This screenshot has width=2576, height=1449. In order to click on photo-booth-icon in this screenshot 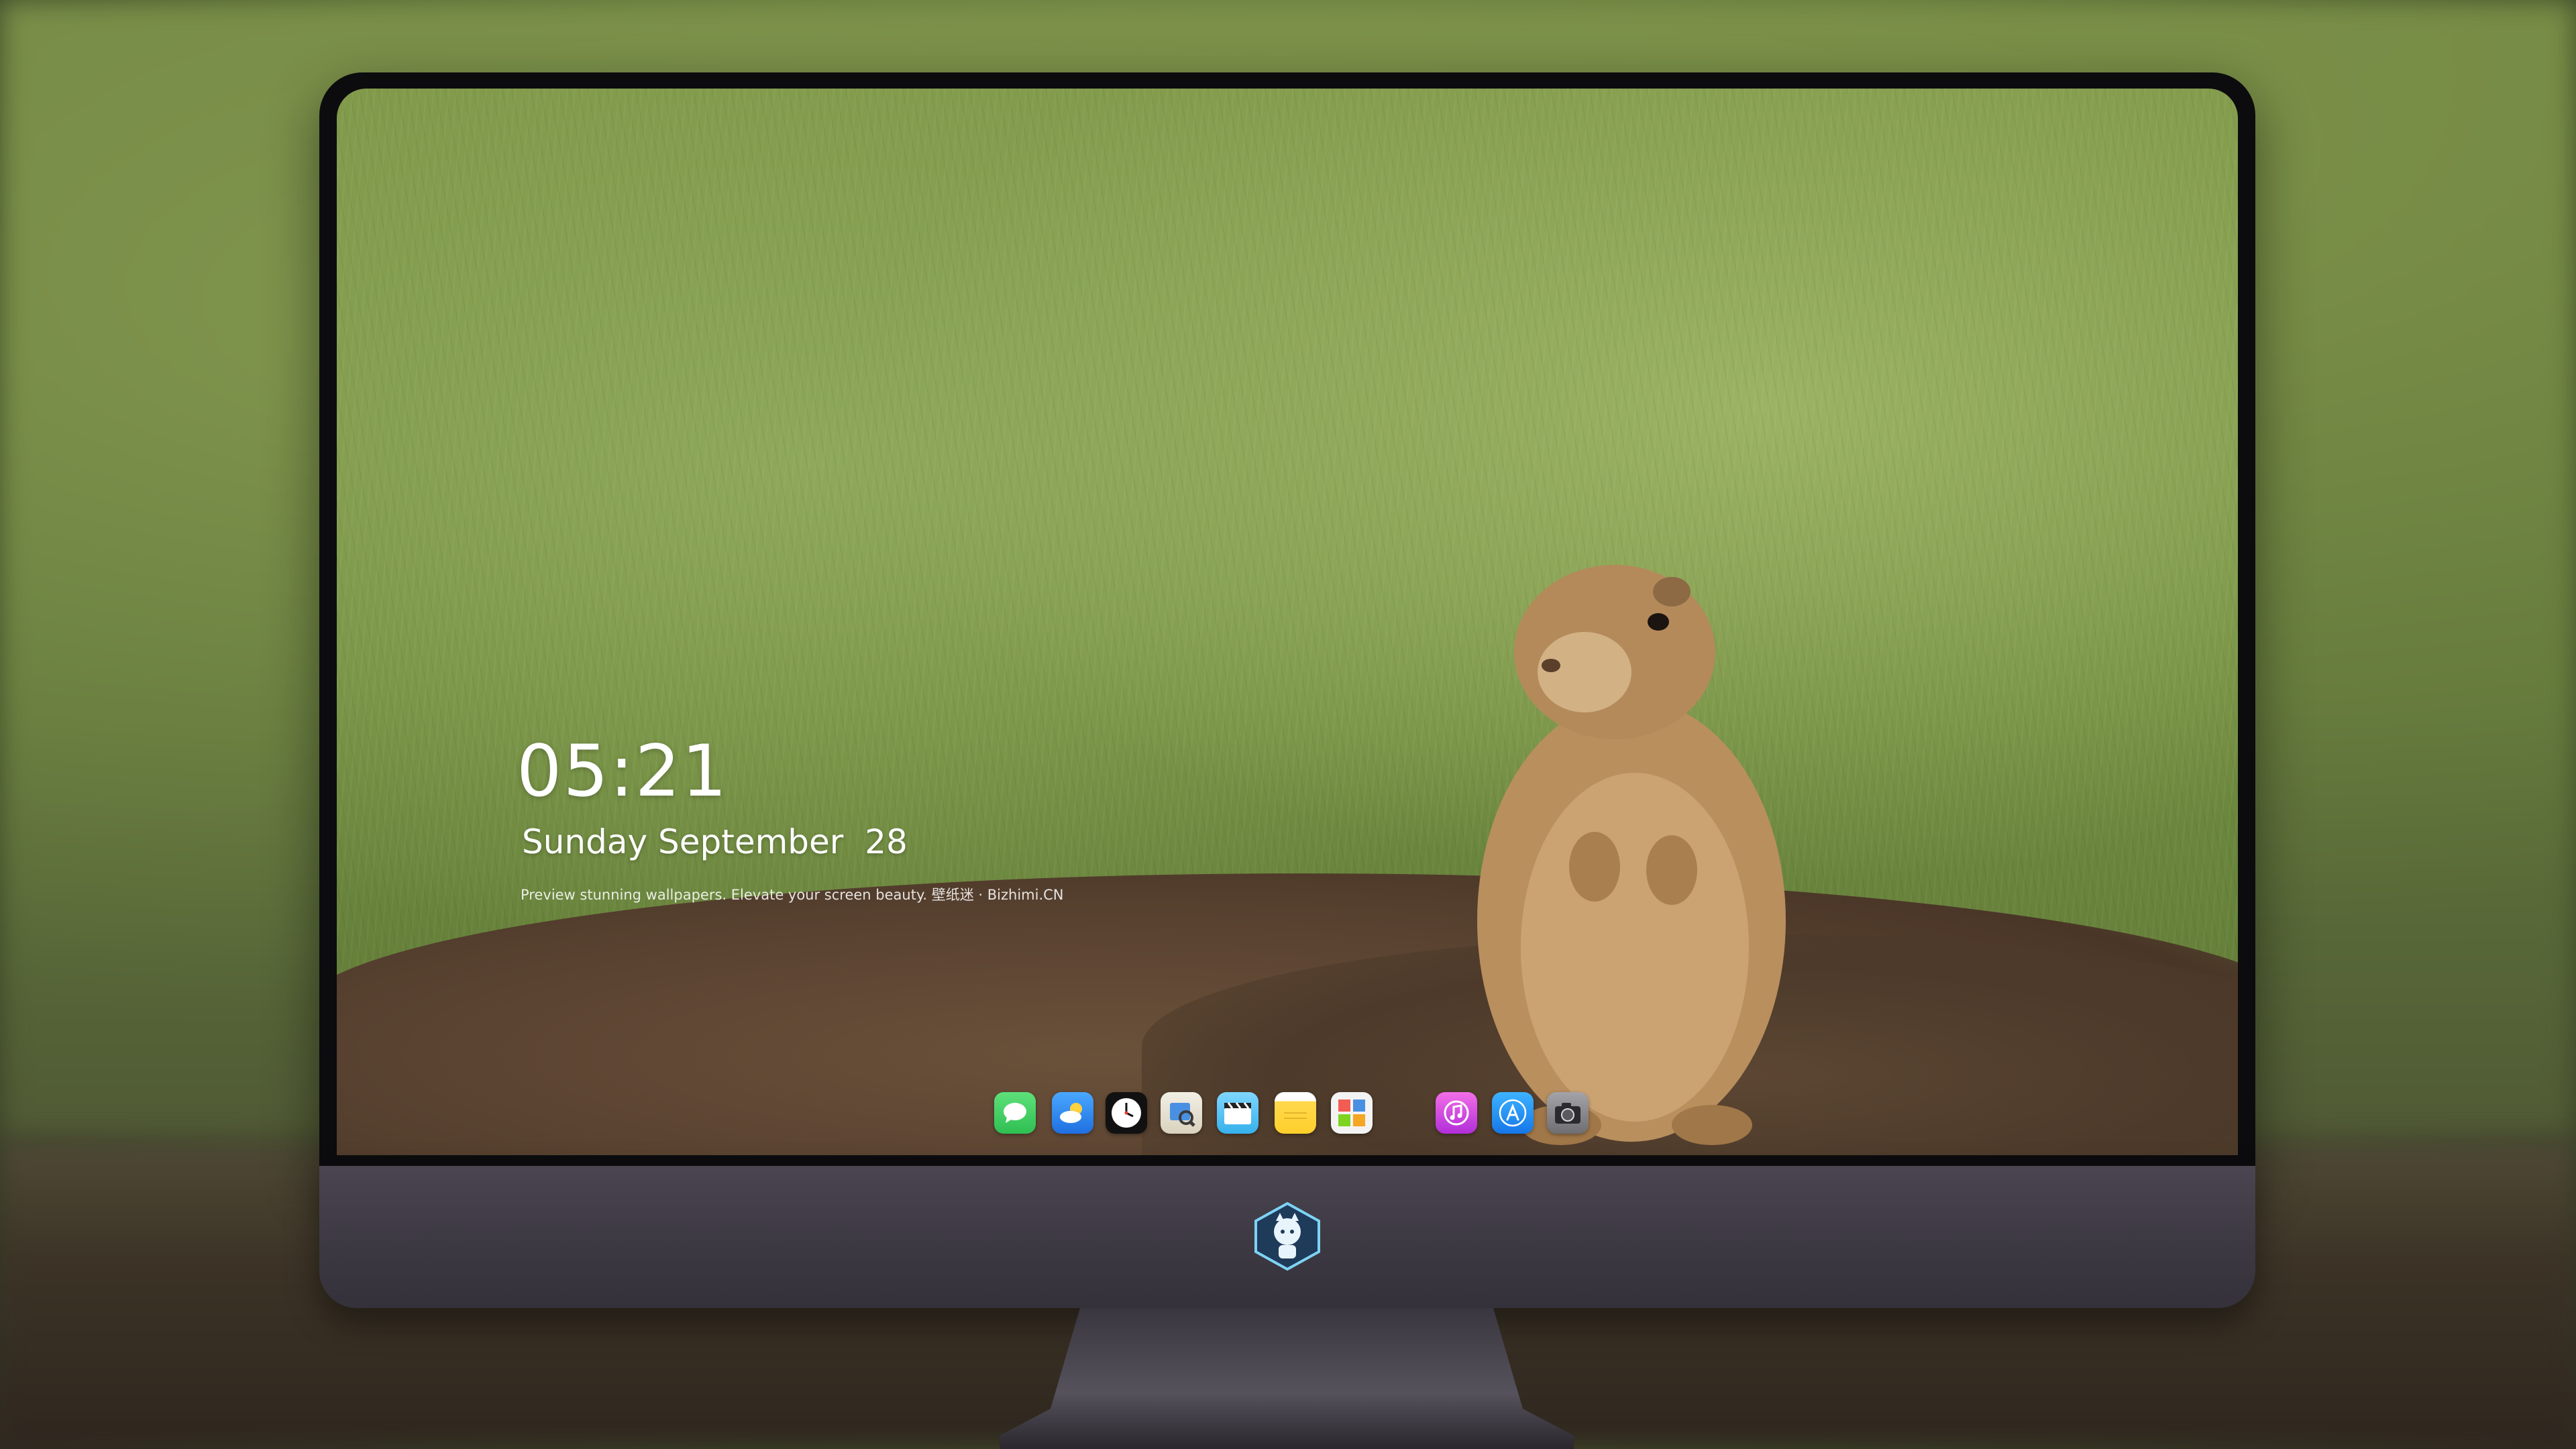, I will do `click(1352, 1113)`.